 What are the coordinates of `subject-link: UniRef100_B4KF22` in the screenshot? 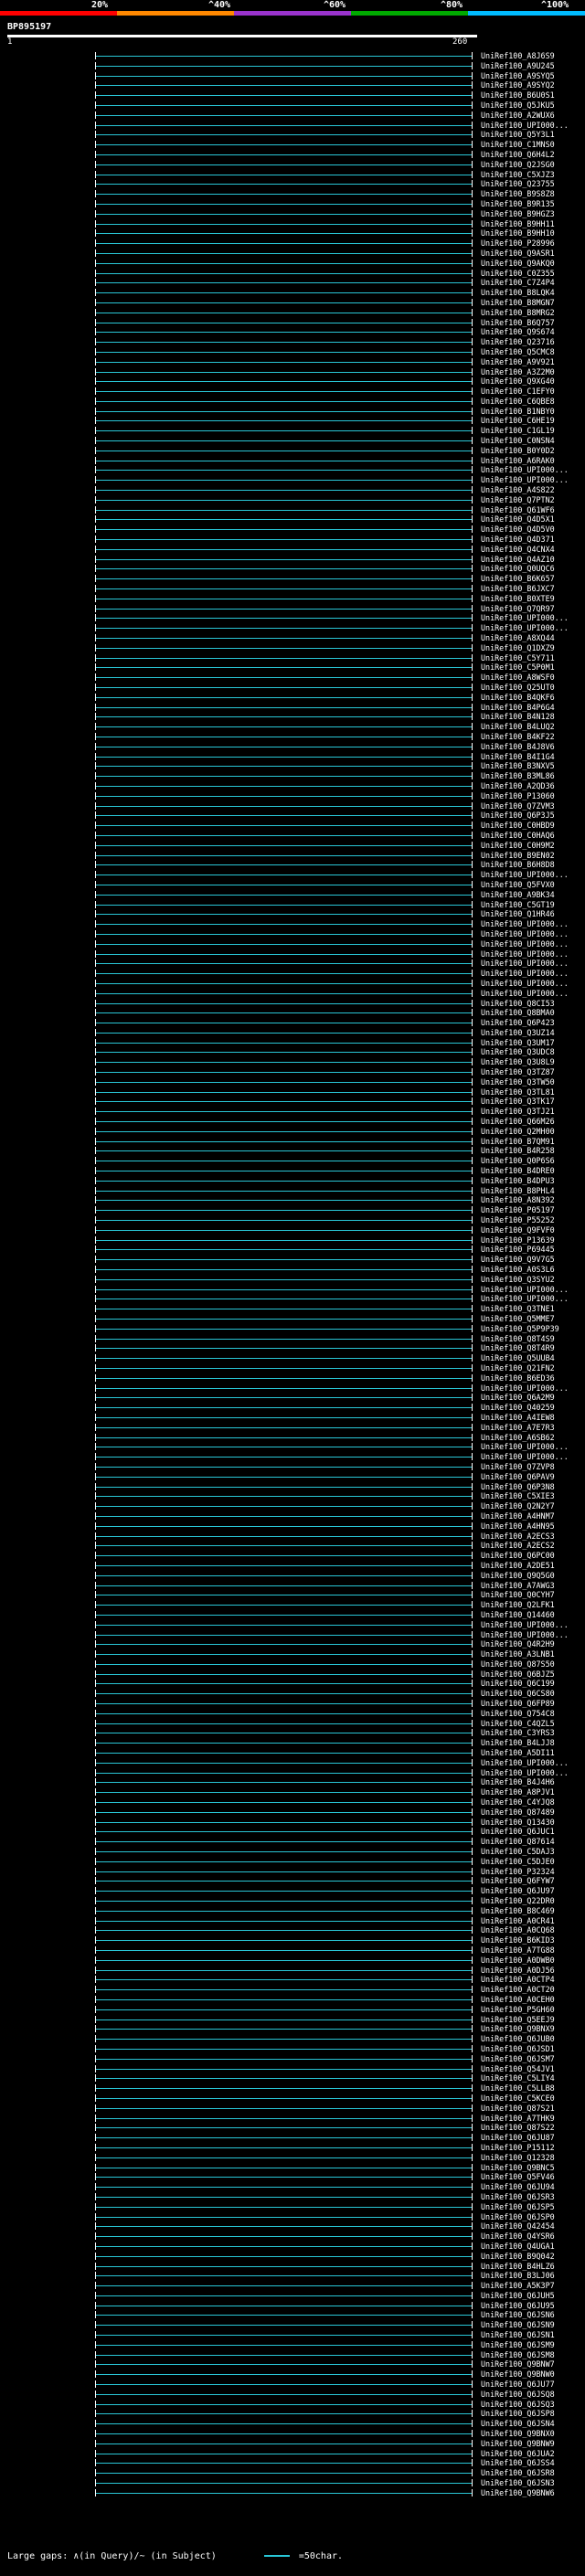 It's located at (518, 737).